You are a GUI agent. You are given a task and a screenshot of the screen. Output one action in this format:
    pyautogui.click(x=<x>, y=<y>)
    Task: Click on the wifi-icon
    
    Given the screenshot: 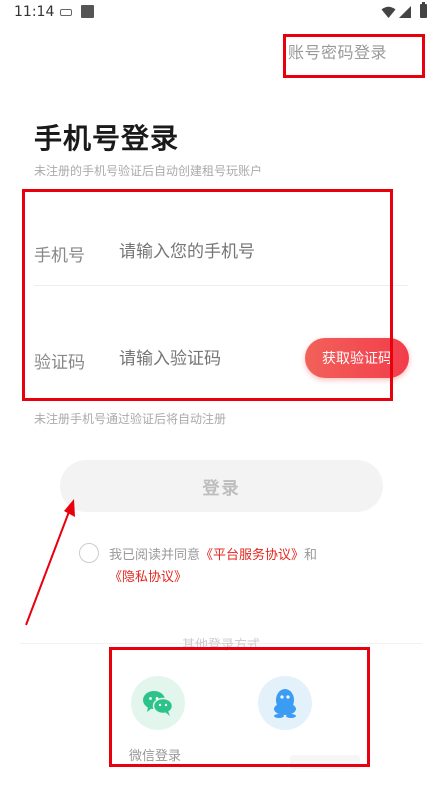 What is the action you would take?
    pyautogui.click(x=388, y=12)
    